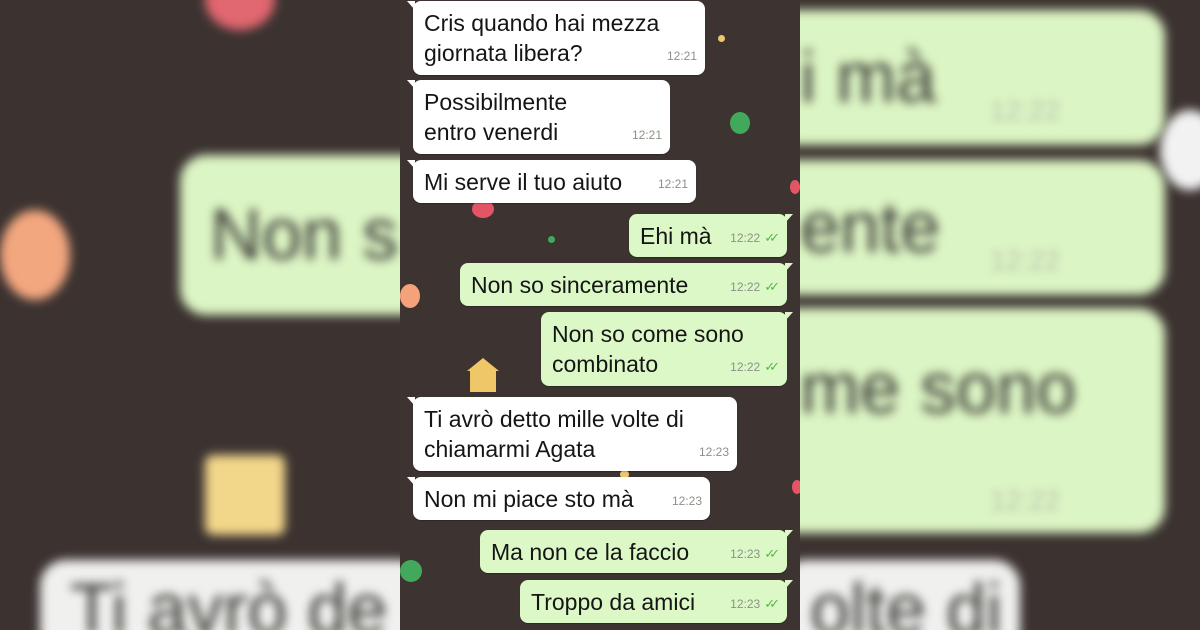 This screenshot has height=630, width=1200. I want to click on message-text: Possibilmente entro venerdi, so click(496, 117).